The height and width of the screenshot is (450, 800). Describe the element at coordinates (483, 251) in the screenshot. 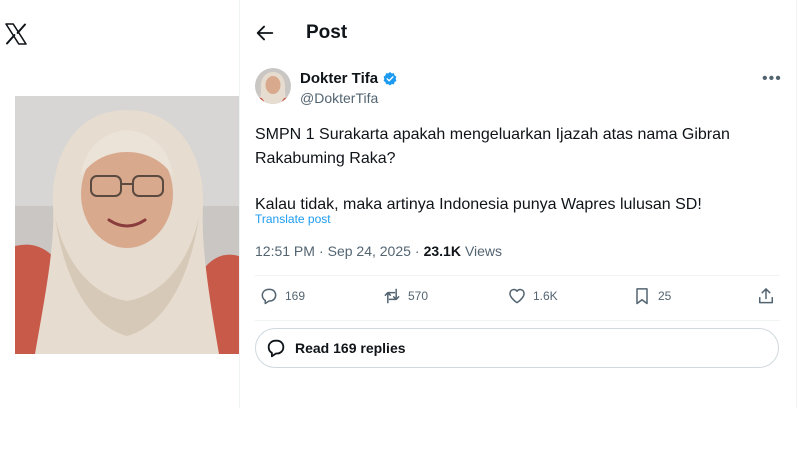

I see `views-label: Views` at that location.